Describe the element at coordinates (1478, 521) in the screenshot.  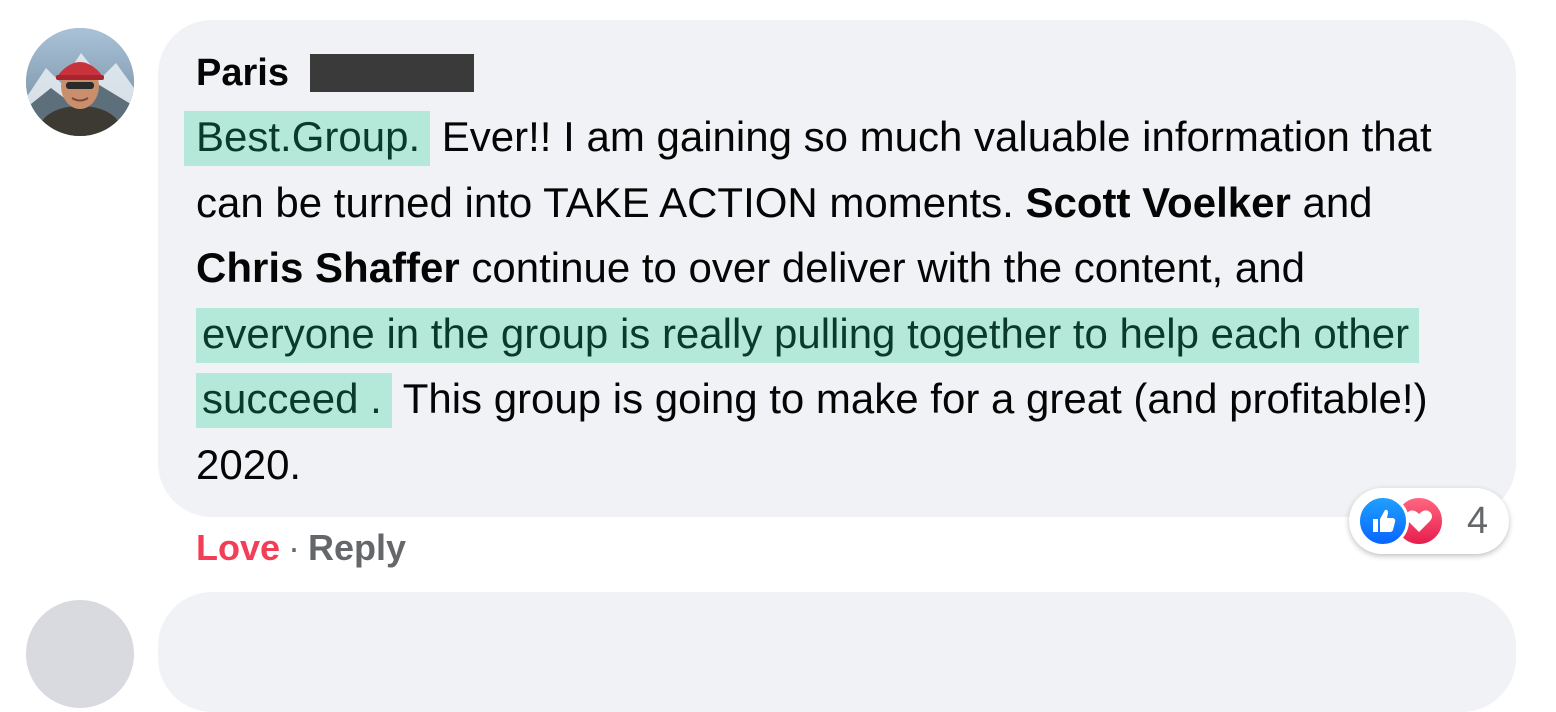
I see `reaction-count: 4` at that location.